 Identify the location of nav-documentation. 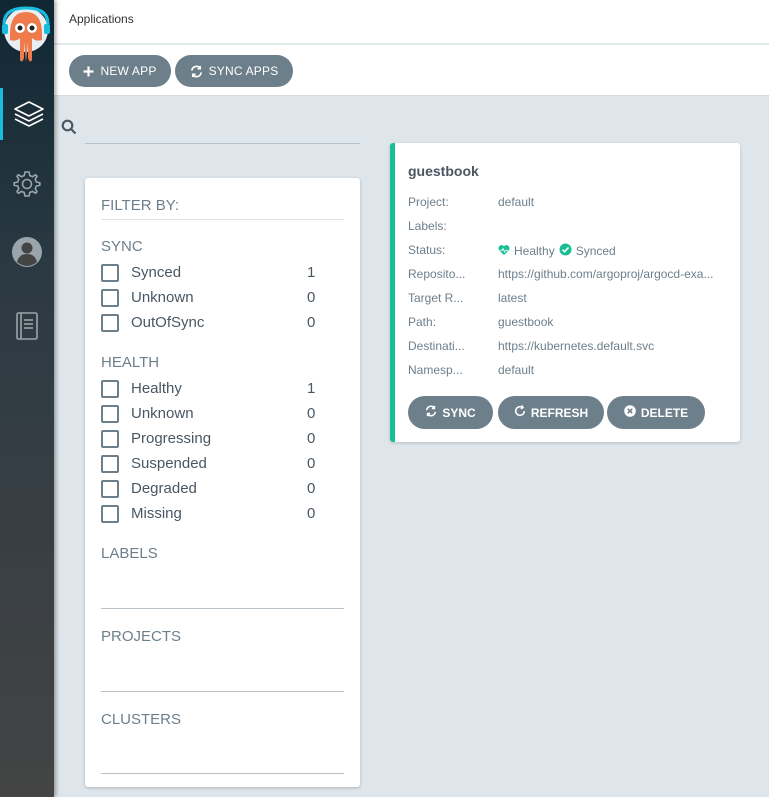
(27, 326).